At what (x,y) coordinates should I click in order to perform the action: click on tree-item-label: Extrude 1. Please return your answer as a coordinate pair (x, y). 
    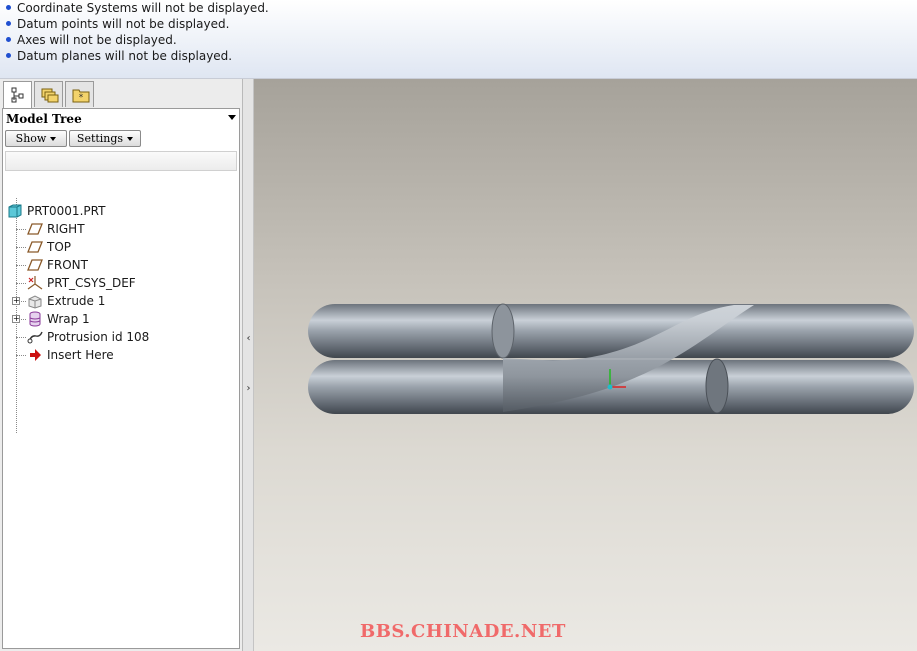
    Looking at the image, I should click on (76, 301).